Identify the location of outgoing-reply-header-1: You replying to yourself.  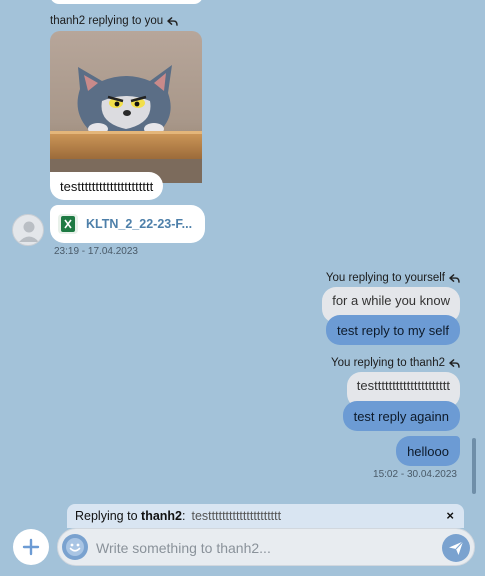
(393, 278).